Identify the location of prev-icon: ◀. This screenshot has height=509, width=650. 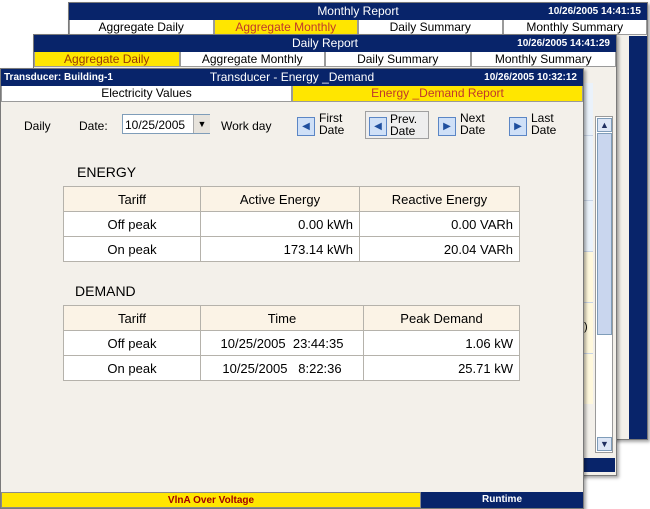
(378, 126).